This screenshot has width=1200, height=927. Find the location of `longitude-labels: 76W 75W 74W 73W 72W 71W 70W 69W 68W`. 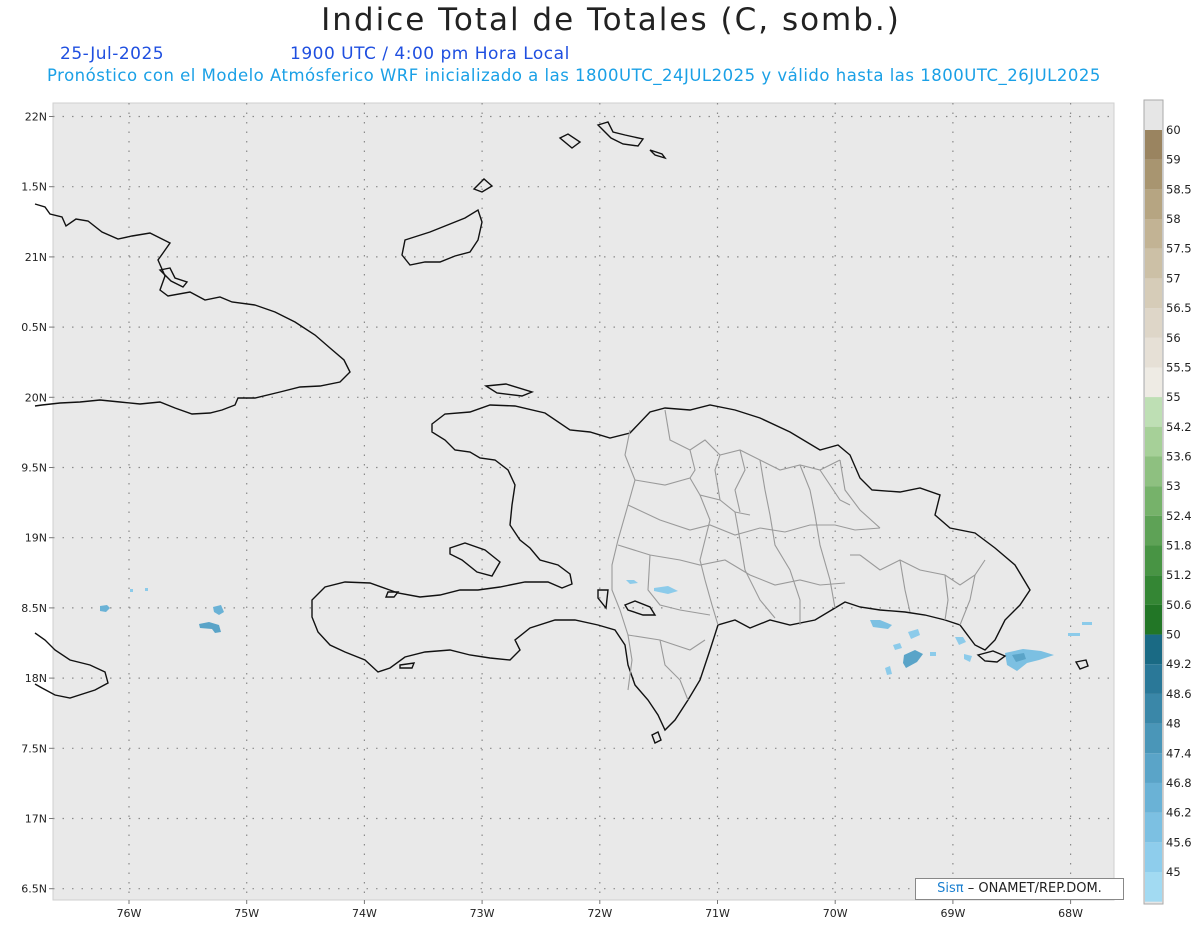

longitude-labels: 76W 75W 74W 73W 72W 71W 70W 69W 68W is located at coordinates (600, 913).